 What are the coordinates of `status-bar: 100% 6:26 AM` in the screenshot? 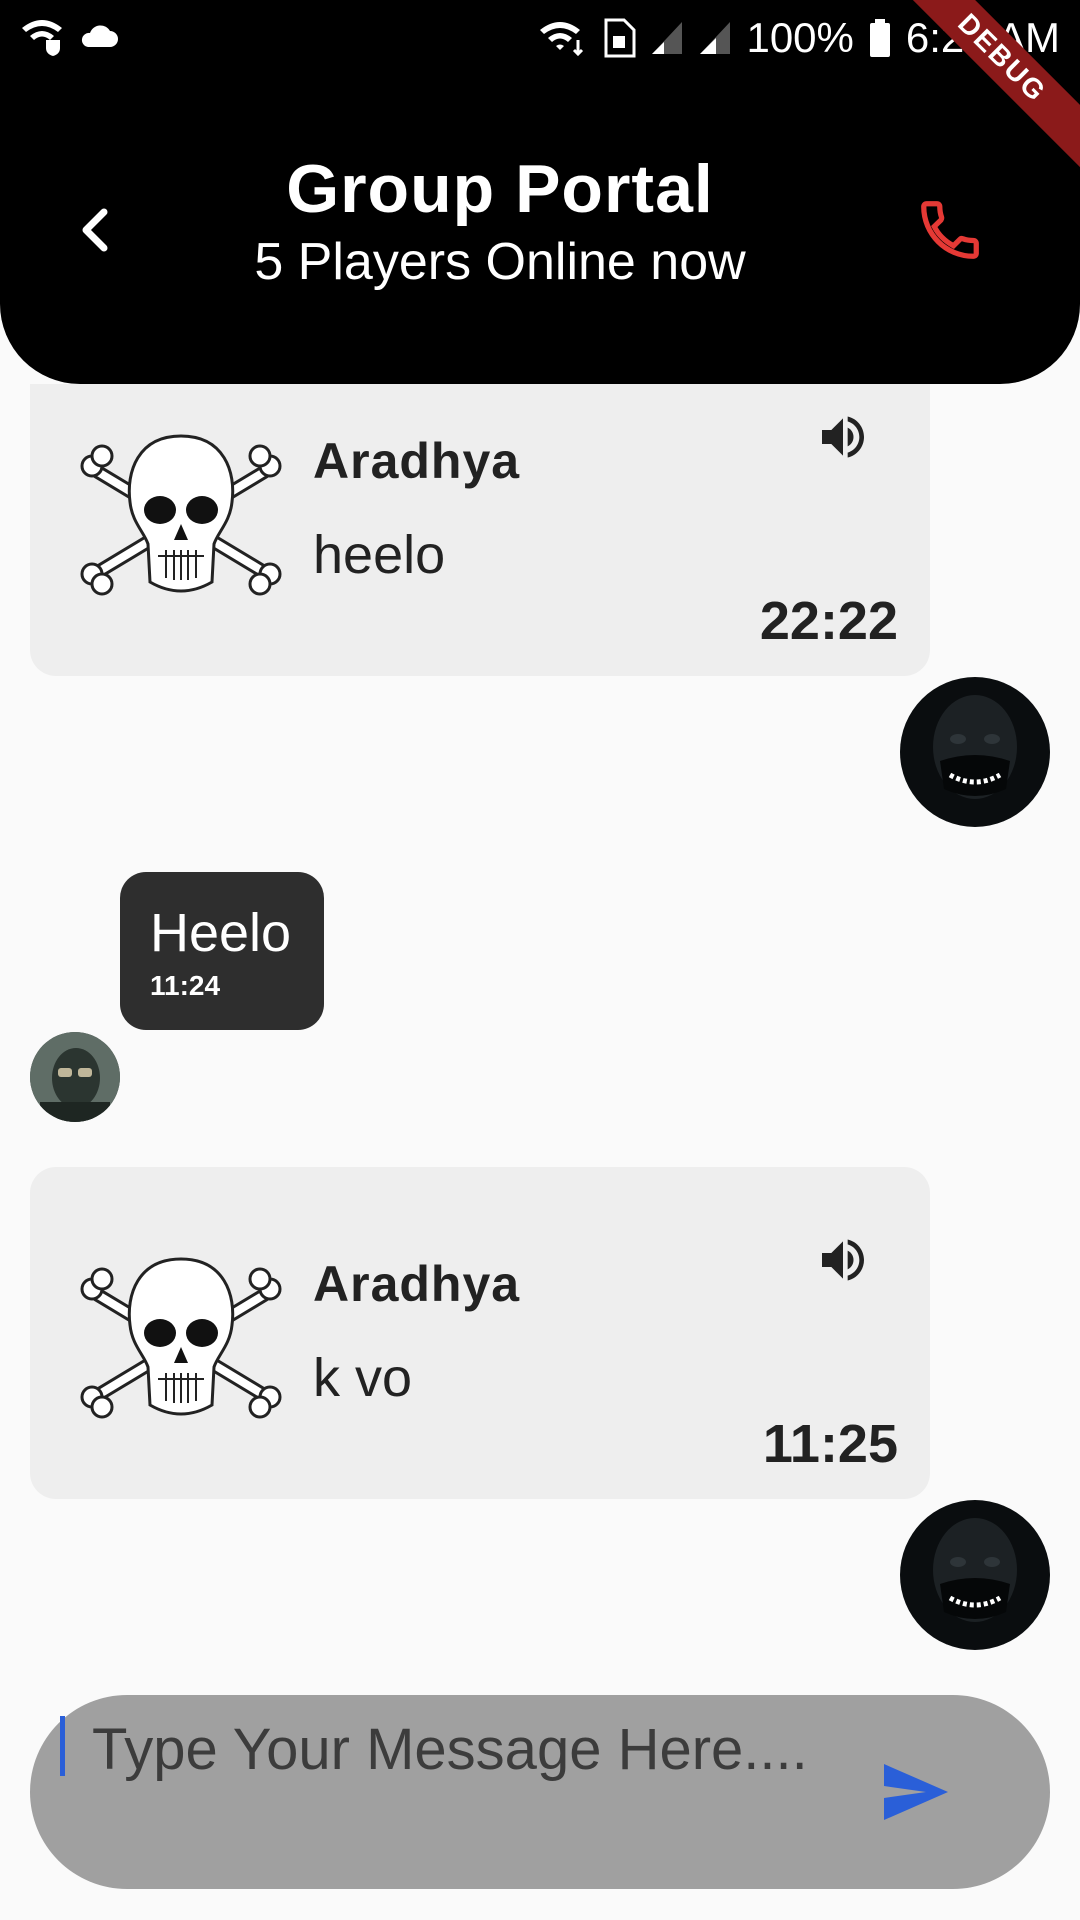 It's located at (540, 38).